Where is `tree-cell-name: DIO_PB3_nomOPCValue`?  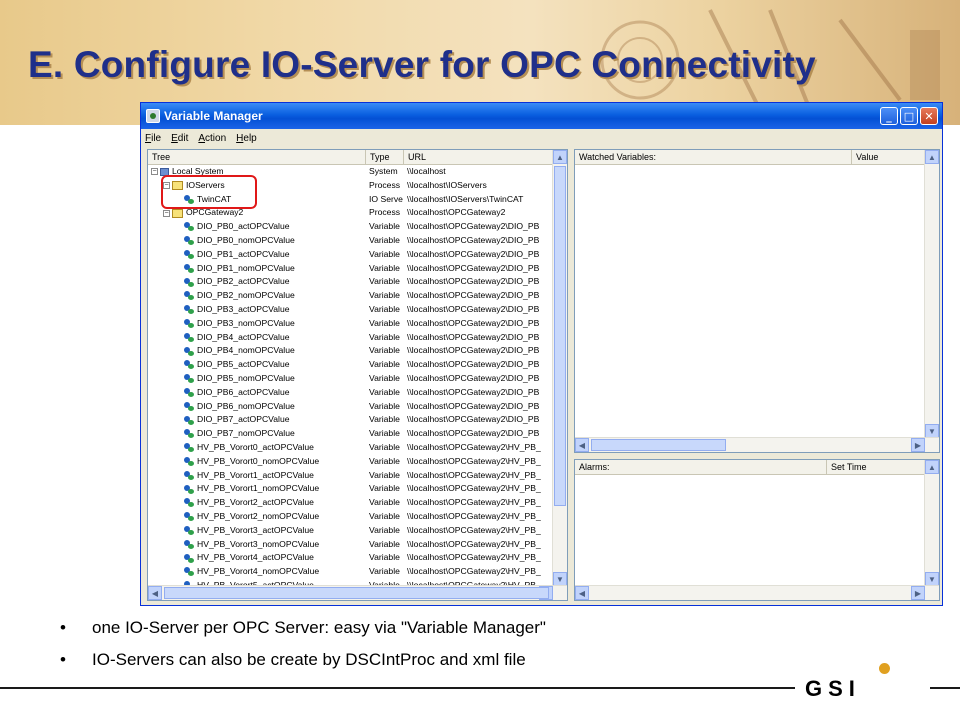 tree-cell-name: DIO_PB3_nomOPCValue is located at coordinates (257, 324).